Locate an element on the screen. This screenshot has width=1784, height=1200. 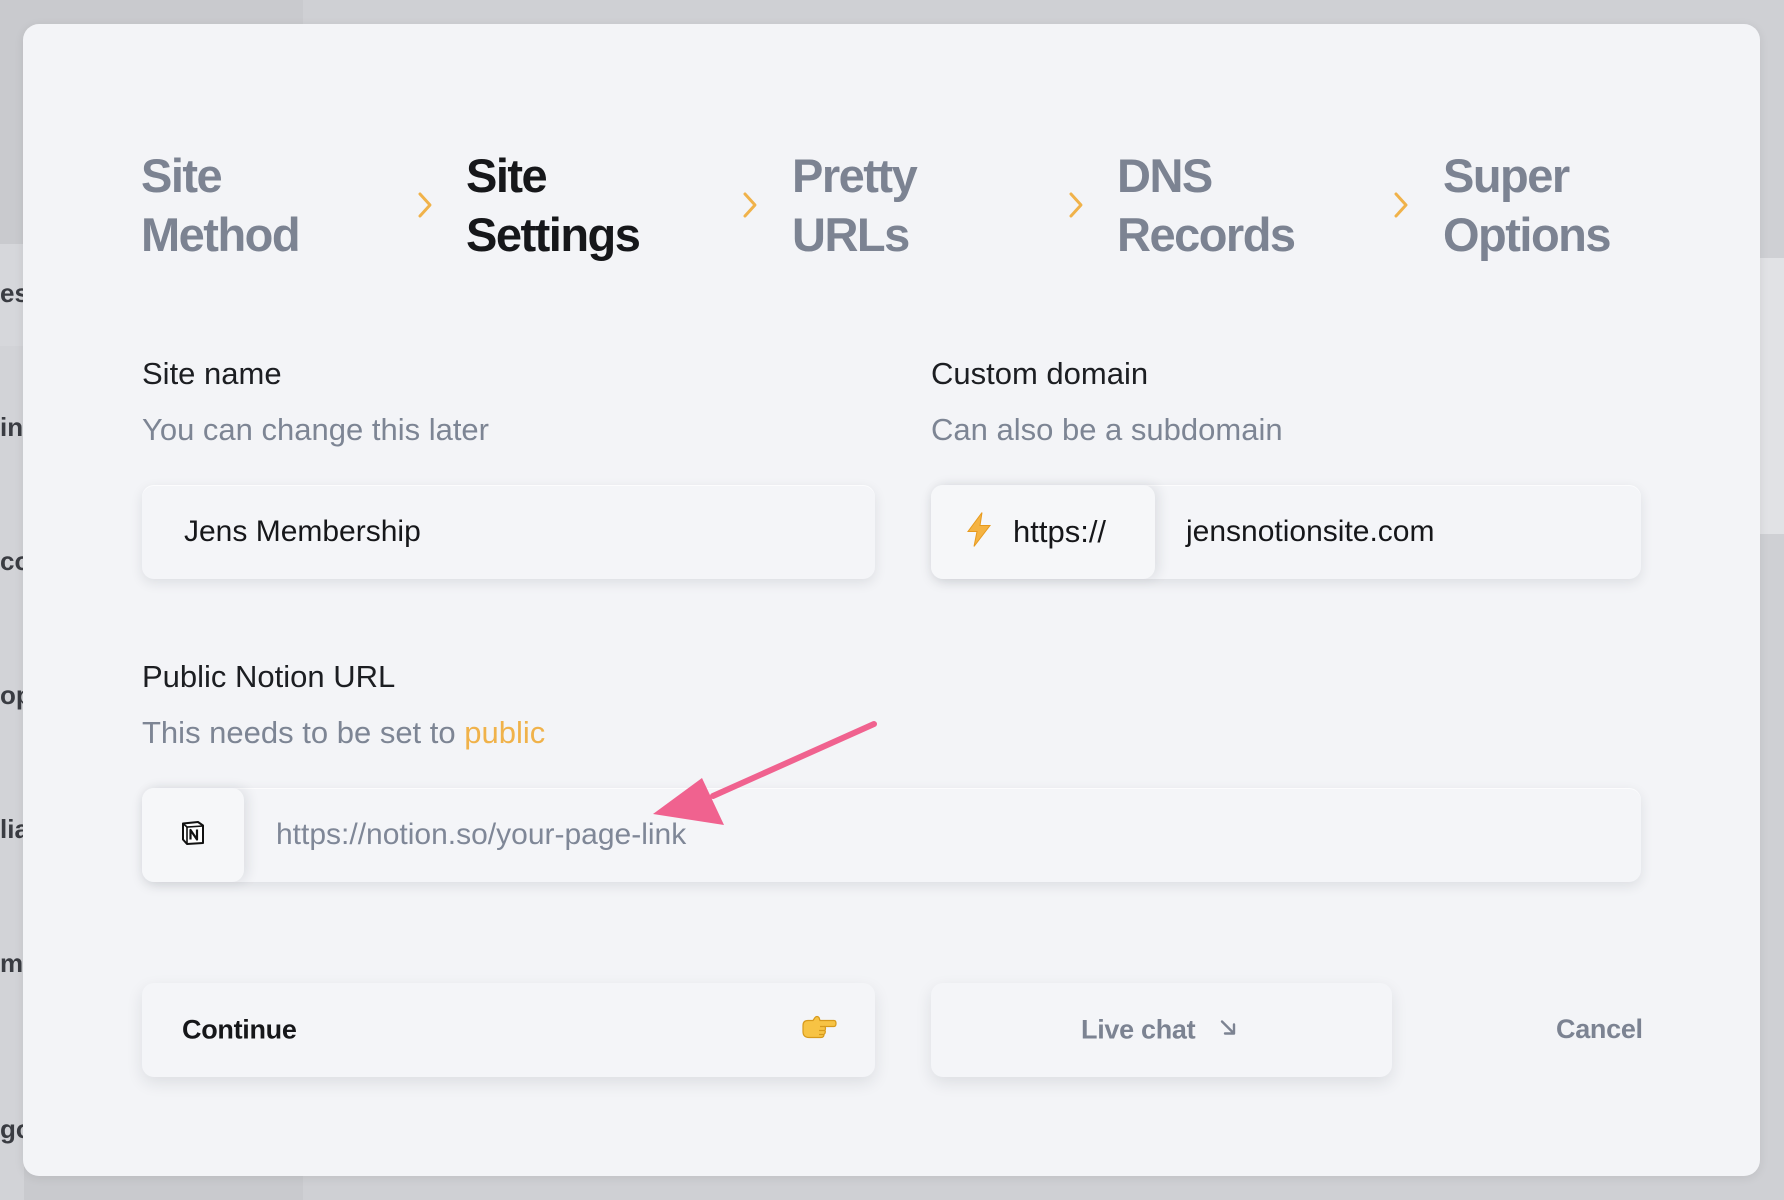
step-label-line: URLs is located at coordinates (851, 234).